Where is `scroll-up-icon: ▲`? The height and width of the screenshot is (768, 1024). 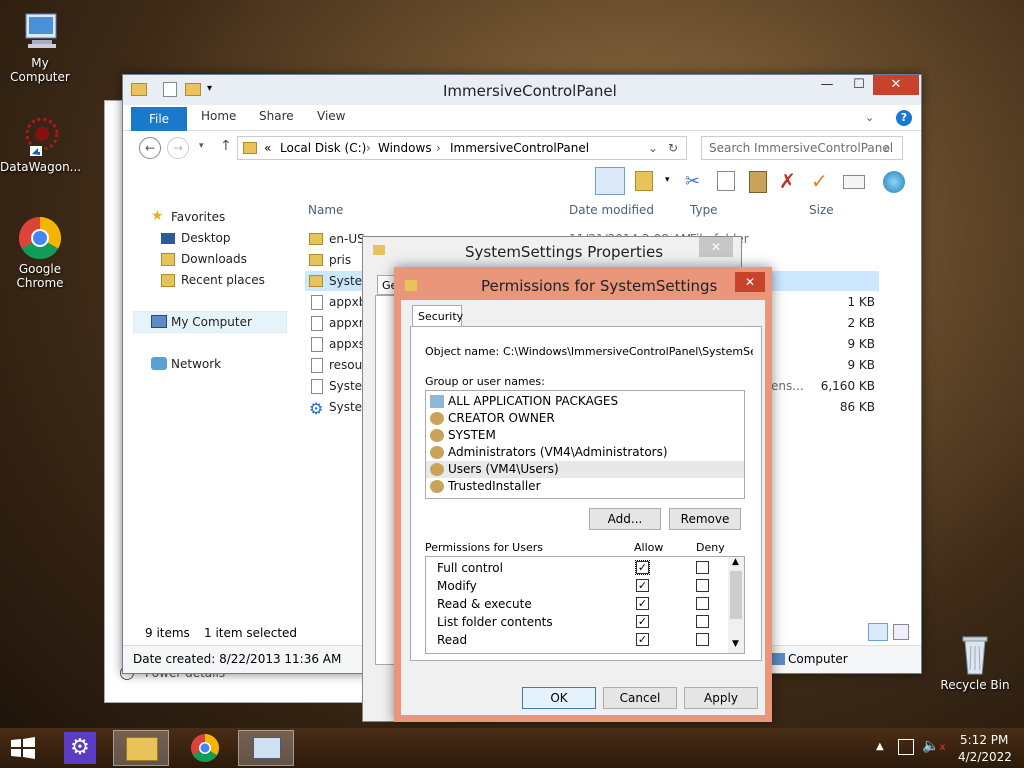 scroll-up-icon: ▲ is located at coordinates (735, 562).